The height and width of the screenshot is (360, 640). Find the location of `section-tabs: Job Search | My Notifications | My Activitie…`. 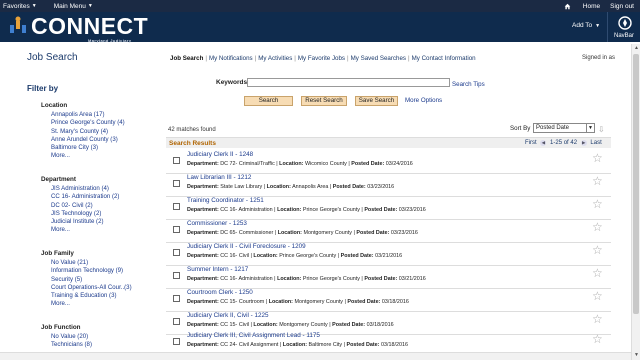

section-tabs: Job Search | My Notifications | My Activitie… is located at coordinates (323, 58).